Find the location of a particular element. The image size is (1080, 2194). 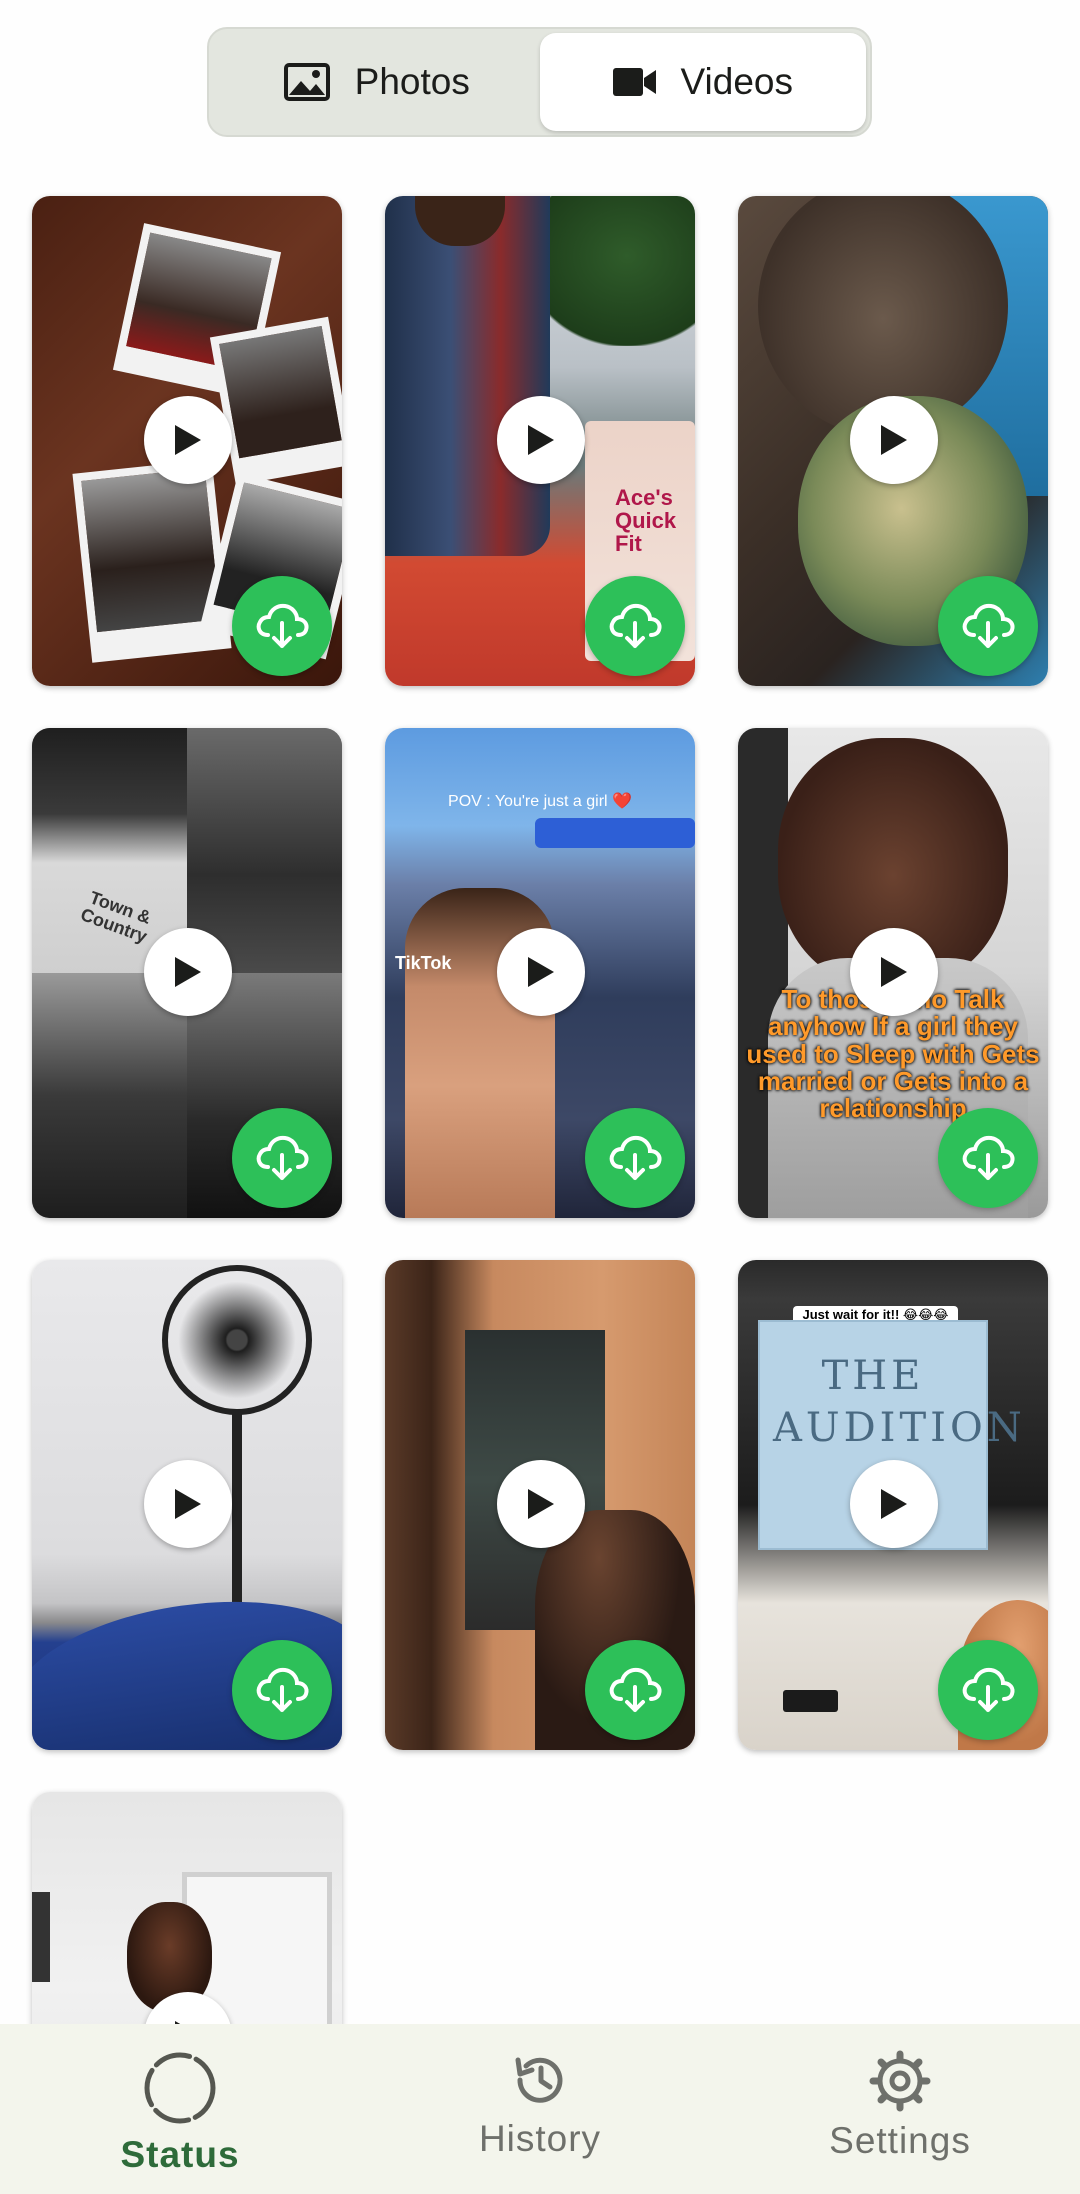

video-tile: POV : You're just a girl ❤️ TikTok is located at coordinates (540, 973).